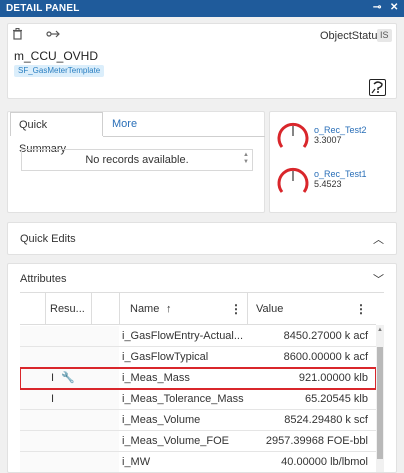 Image resolution: width=404 pixels, height=473 pixels. What do you see at coordinates (380, 403) in the screenshot?
I see `grid-scrollbar-thumb` at bounding box center [380, 403].